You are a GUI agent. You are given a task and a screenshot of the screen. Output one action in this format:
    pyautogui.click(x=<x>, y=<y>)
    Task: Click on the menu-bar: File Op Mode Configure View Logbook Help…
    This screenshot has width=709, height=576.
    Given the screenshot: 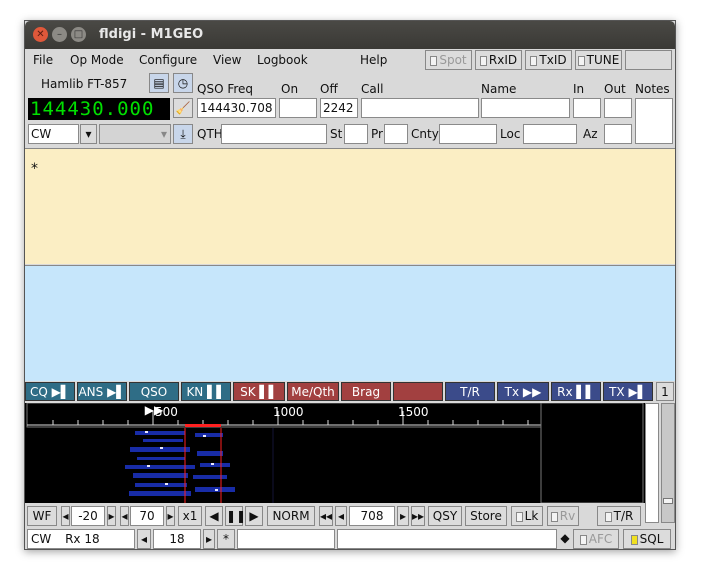 What is the action you would take?
    pyautogui.click(x=350, y=60)
    